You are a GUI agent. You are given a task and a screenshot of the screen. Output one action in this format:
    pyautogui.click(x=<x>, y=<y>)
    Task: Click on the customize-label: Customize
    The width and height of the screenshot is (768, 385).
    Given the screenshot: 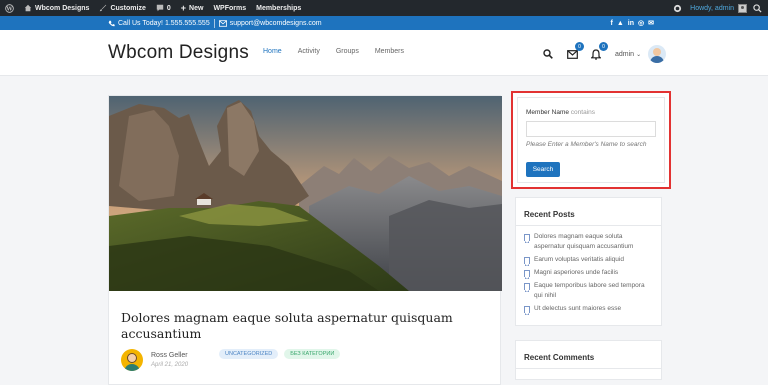 What is the action you would take?
    pyautogui.click(x=128, y=8)
    